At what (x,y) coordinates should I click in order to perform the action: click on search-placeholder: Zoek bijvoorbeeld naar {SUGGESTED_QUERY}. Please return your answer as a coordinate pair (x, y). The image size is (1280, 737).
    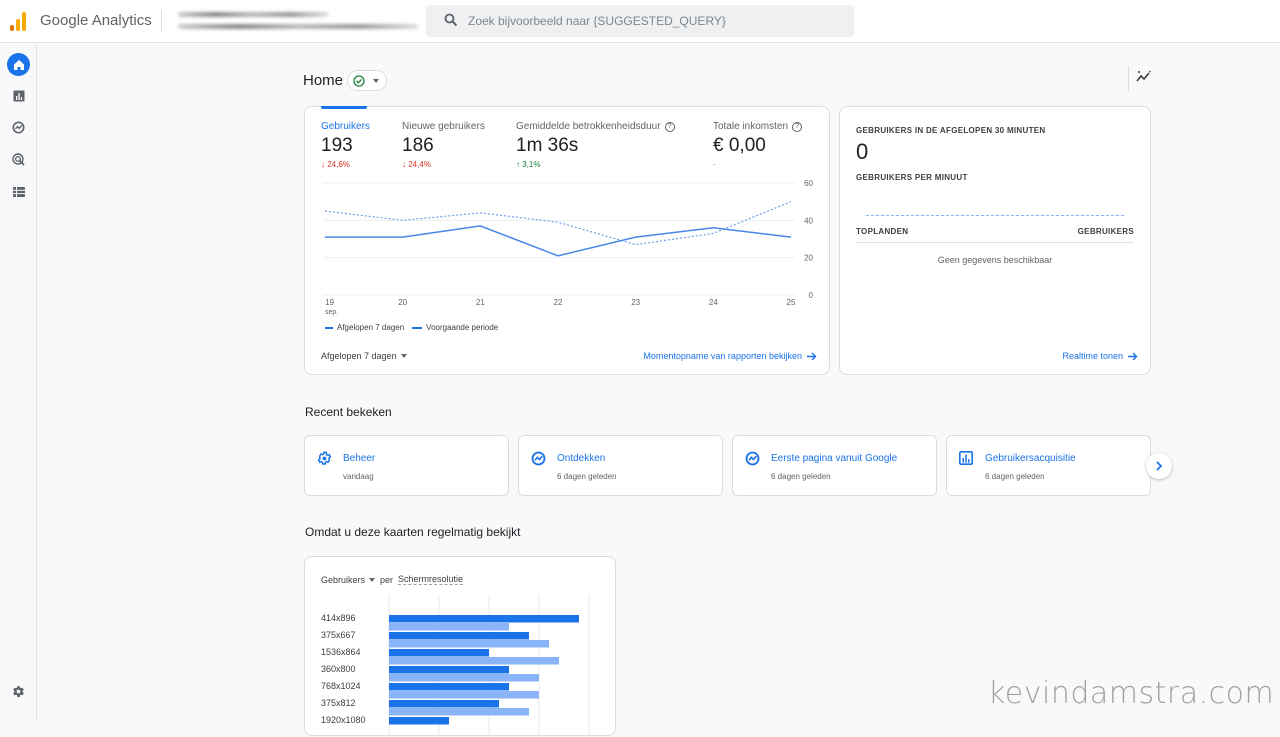
    Looking at the image, I should click on (597, 21).